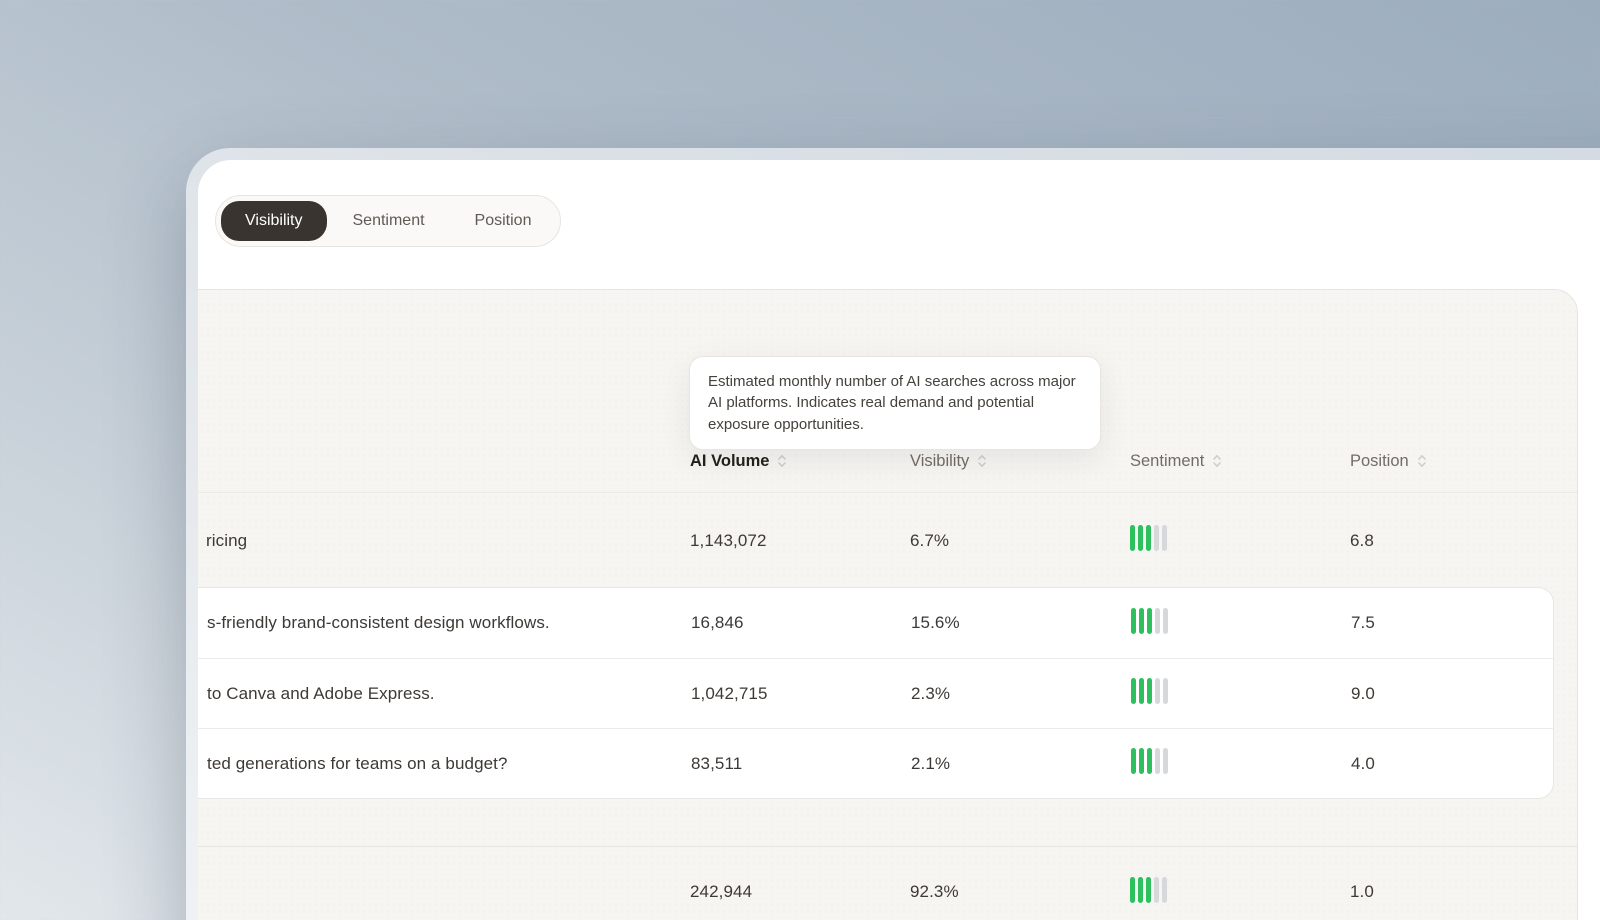 This screenshot has width=1600, height=920. Describe the element at coordinates (1240, 461) in the screenshot. I see `column-header-sentiment: Sentiment` at that location.